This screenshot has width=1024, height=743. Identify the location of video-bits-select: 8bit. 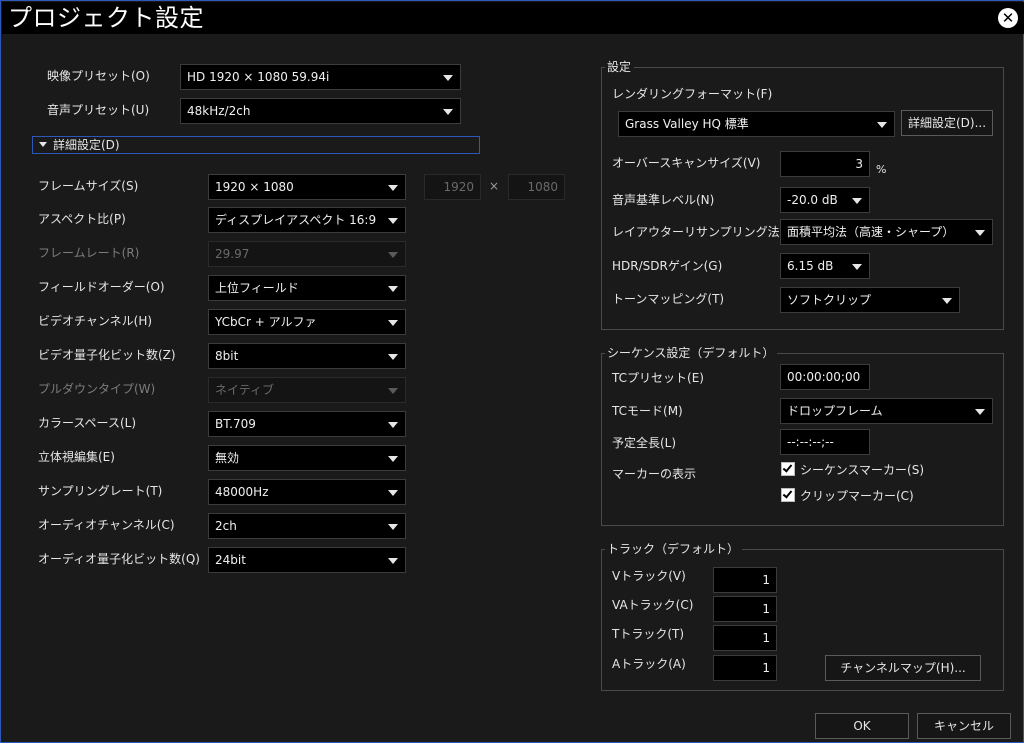
(307, 356).